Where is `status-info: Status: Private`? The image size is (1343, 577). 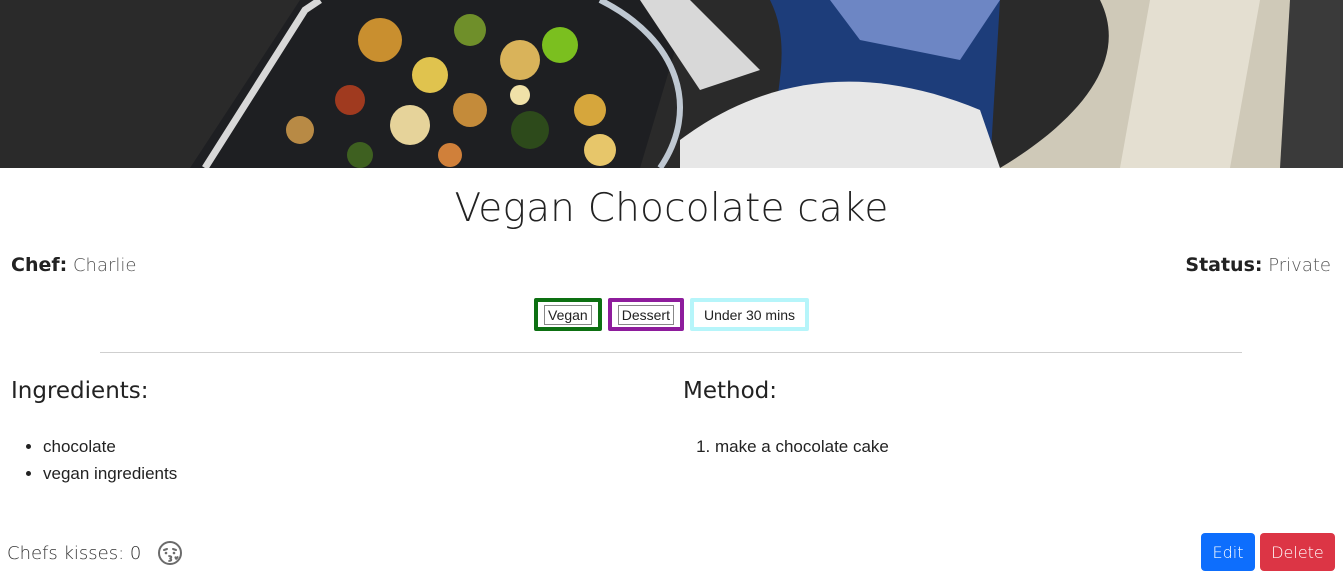
status-info: Status: Private is located at coordinates (1258, 265).